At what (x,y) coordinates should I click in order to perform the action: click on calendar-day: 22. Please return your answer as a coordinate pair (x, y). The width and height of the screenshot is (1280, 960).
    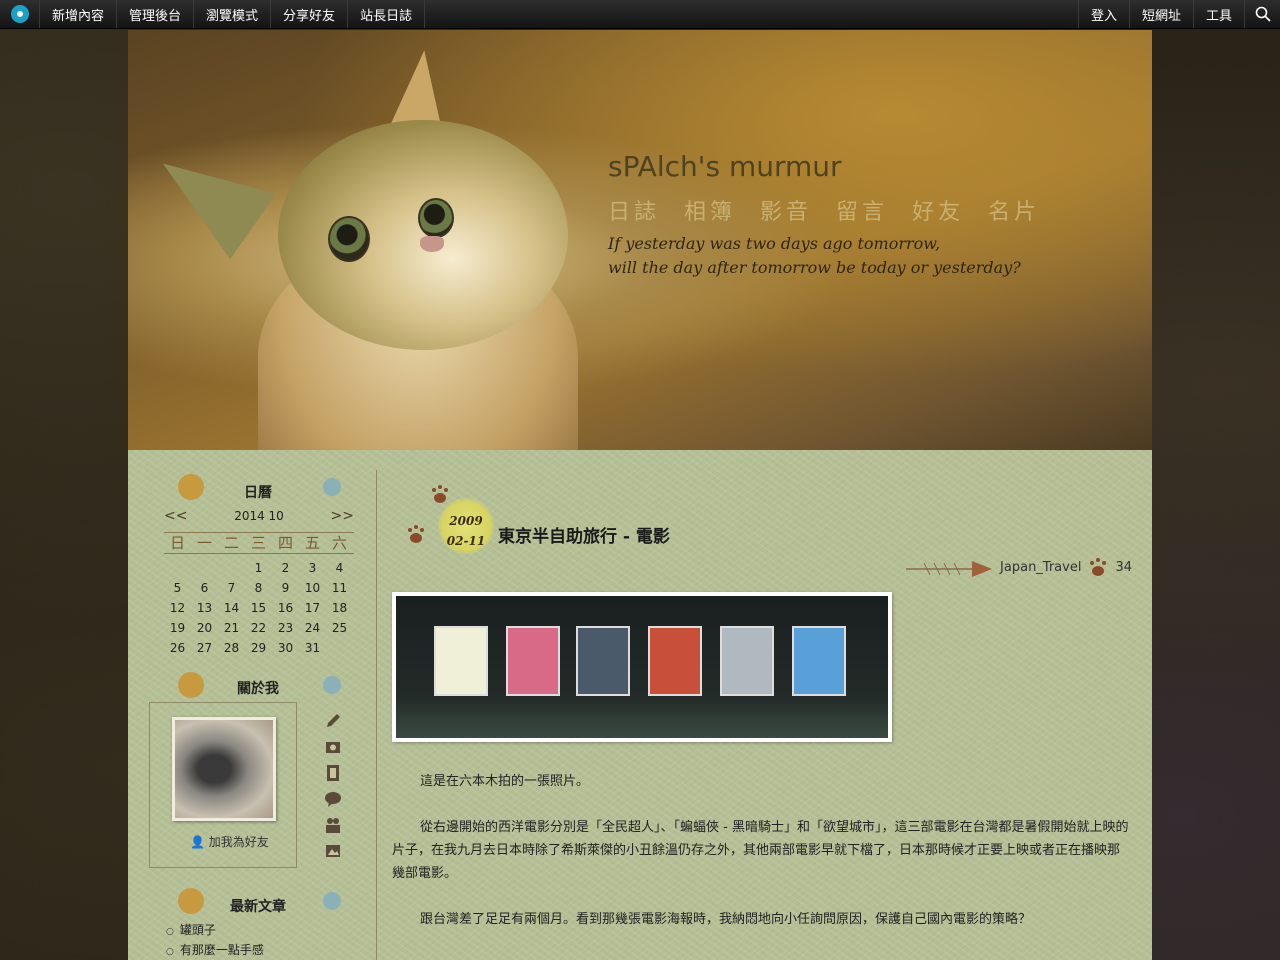
    Looking at the image, I should click on (258, 628).